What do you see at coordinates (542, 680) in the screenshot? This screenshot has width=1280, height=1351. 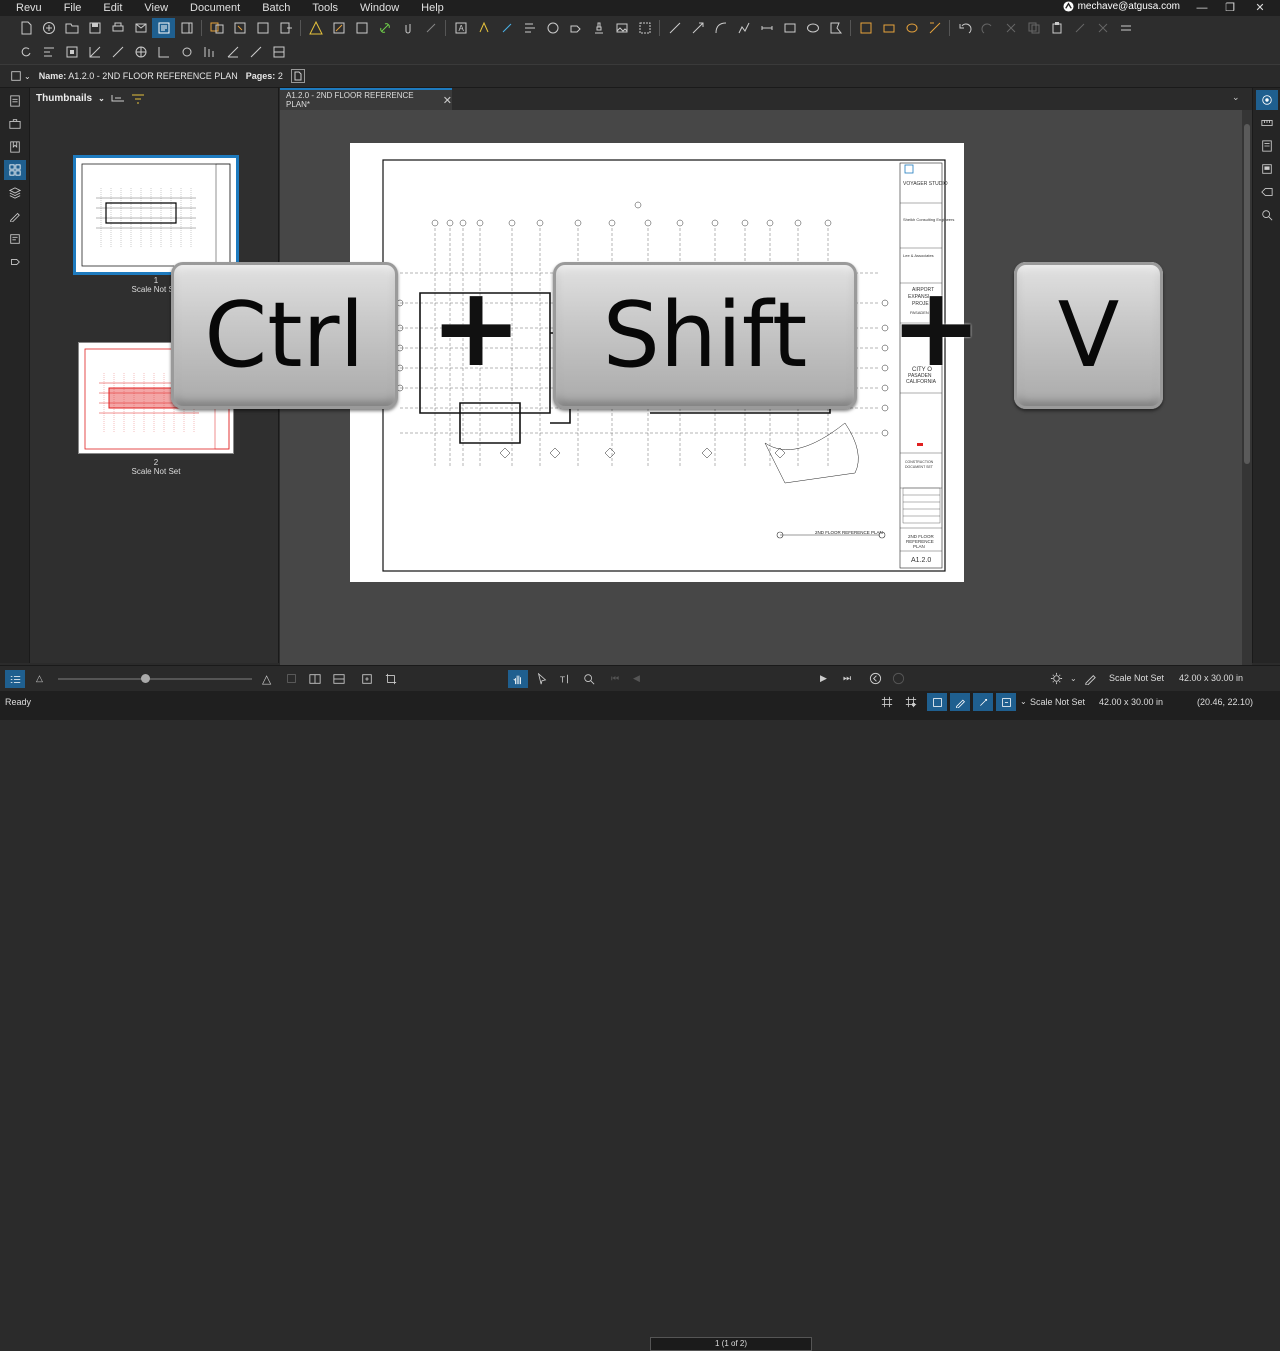 I see `select-arrow-icon` at bounding box center [542, 680].